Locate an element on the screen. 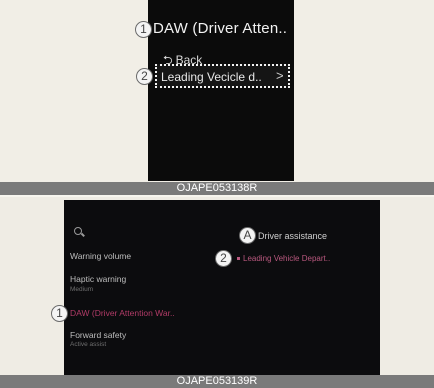  callout-2: 2 is located at coordinates (144, 76).